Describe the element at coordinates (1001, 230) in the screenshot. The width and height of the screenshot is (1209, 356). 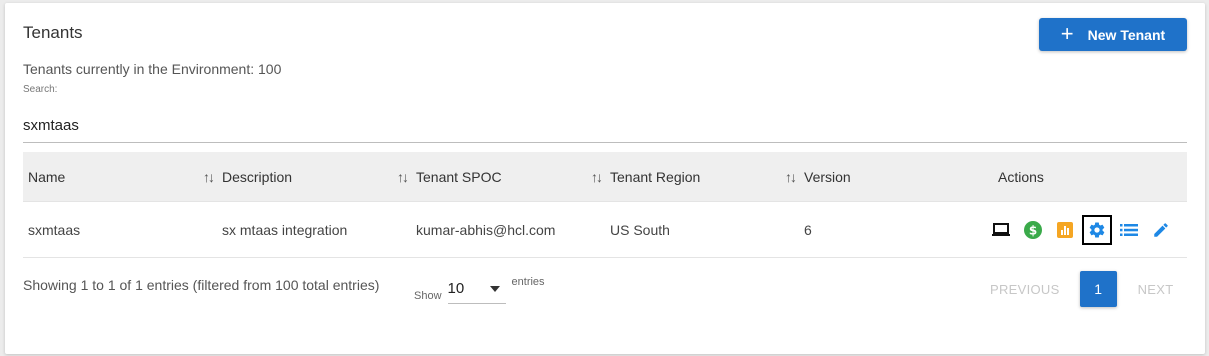
I see `laptop-icon` at that location.